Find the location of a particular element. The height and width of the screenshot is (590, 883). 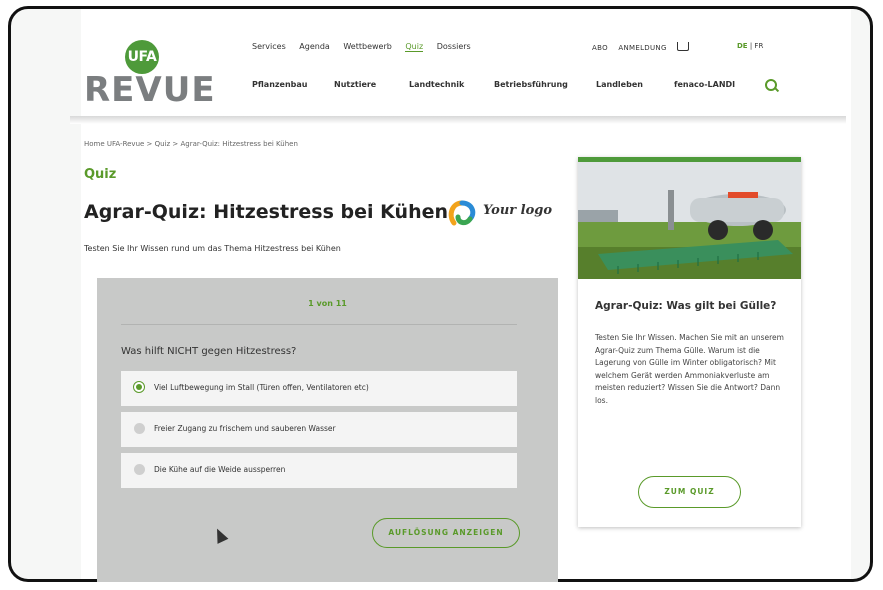

logo-wordmark: REVUE is located at coordinates (150, 90).